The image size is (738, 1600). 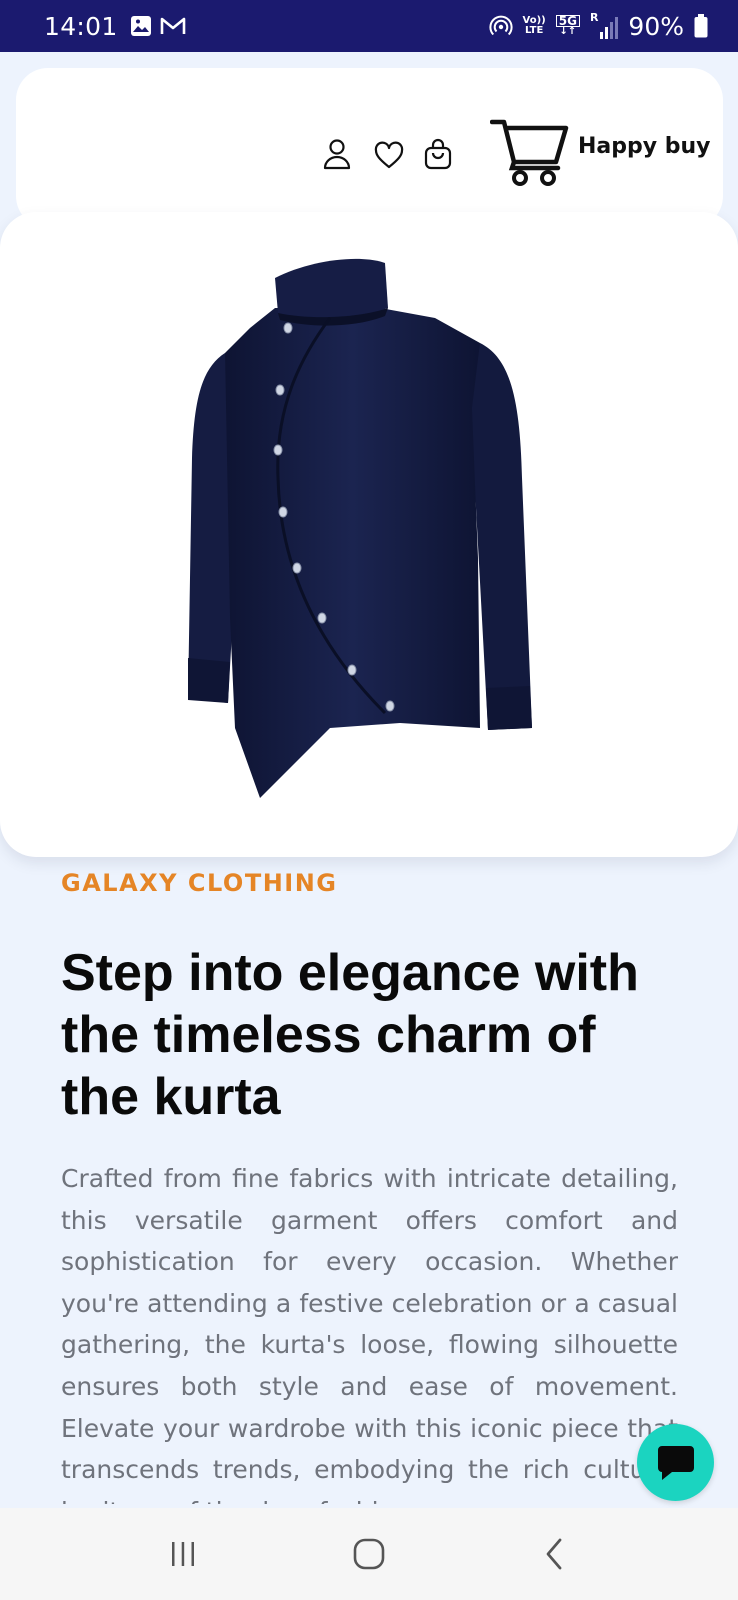 I want to click on notification-icons, so click(x=158, y=26).